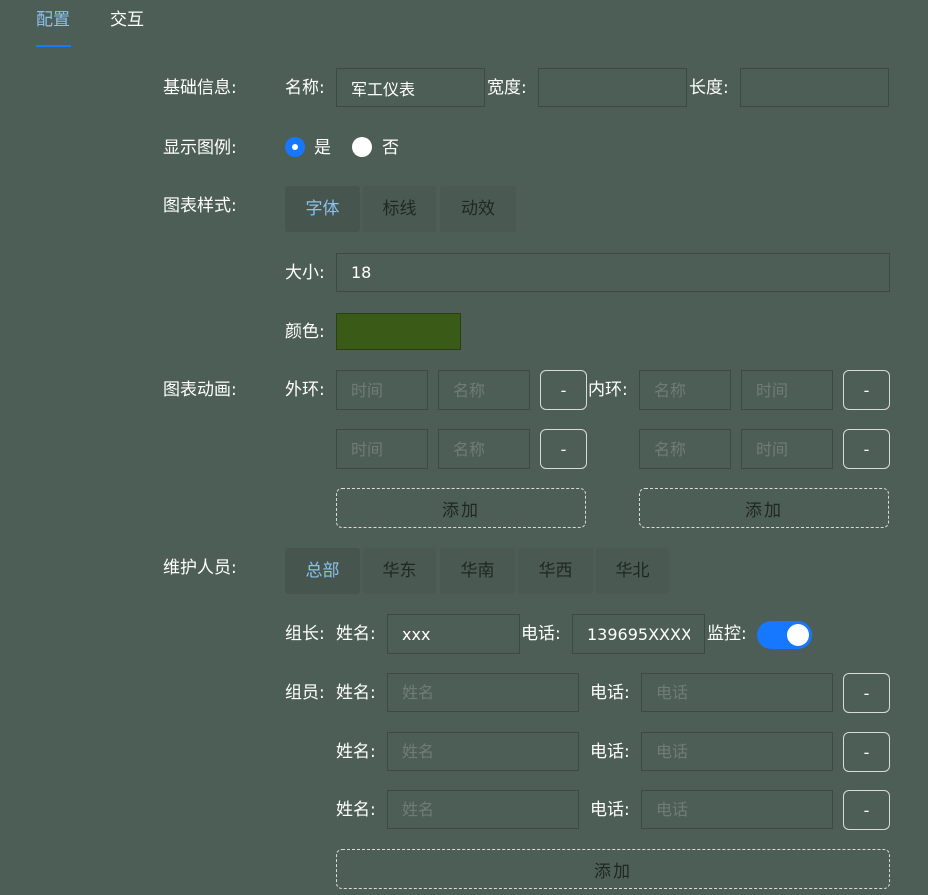 The image size is (928, 895). I want to click on leader-phone-input, so click(638, 634).